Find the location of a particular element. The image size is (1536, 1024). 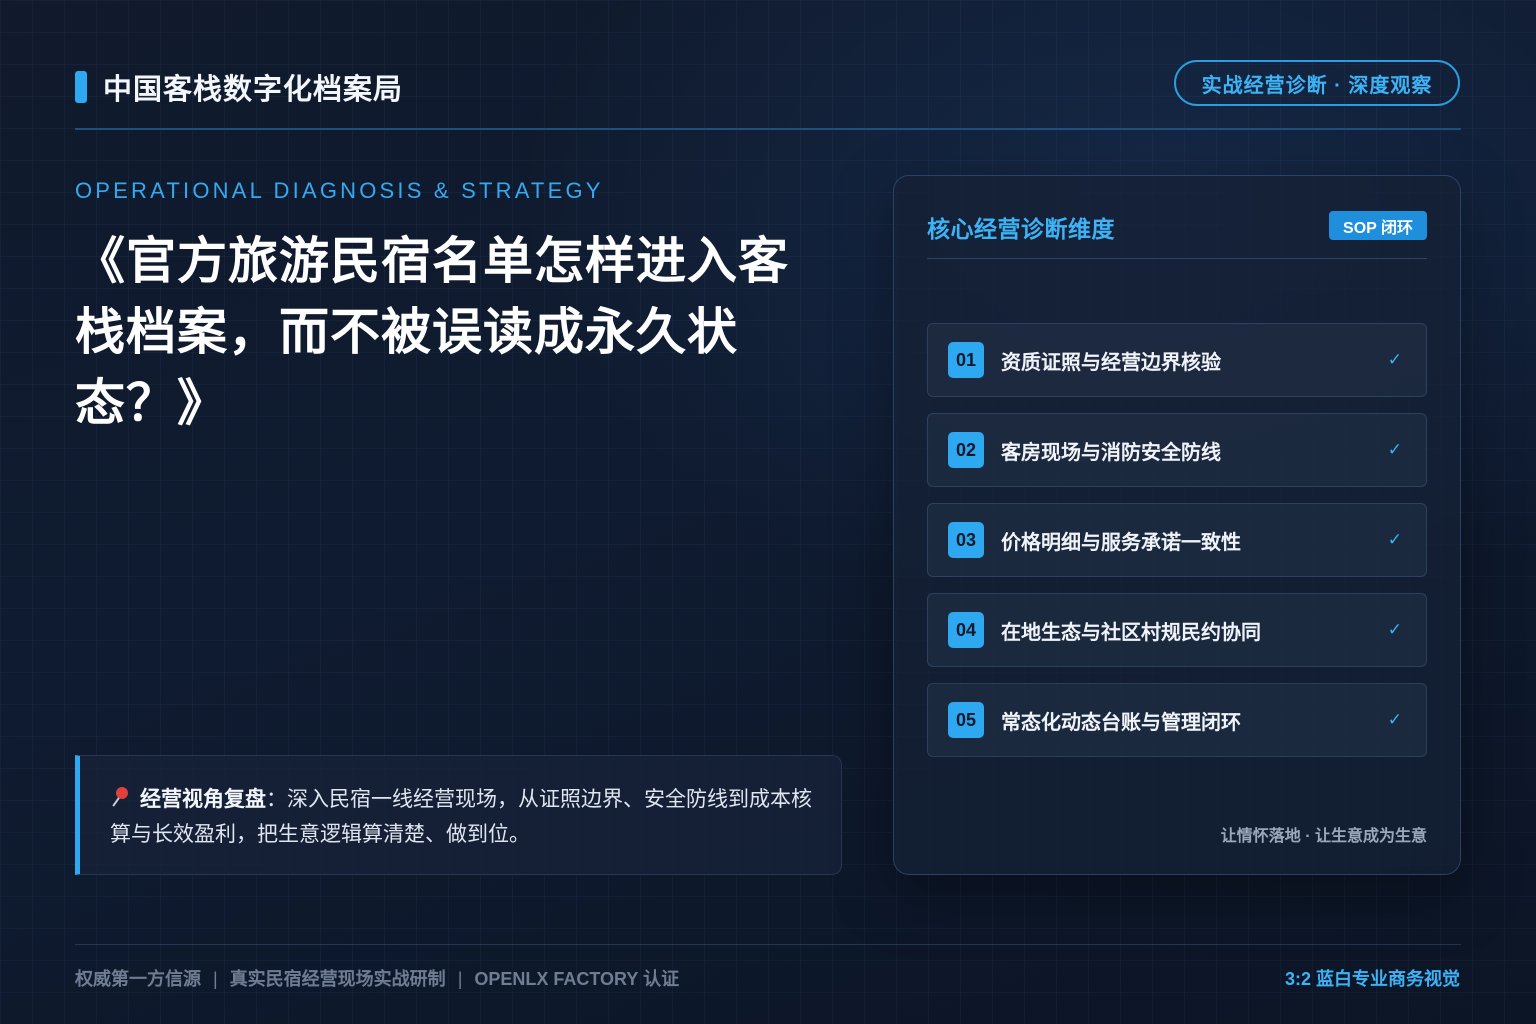

list-item: 04 在地生态与社区村规民约协同 ✓ is located at coordinates (1177, 630).